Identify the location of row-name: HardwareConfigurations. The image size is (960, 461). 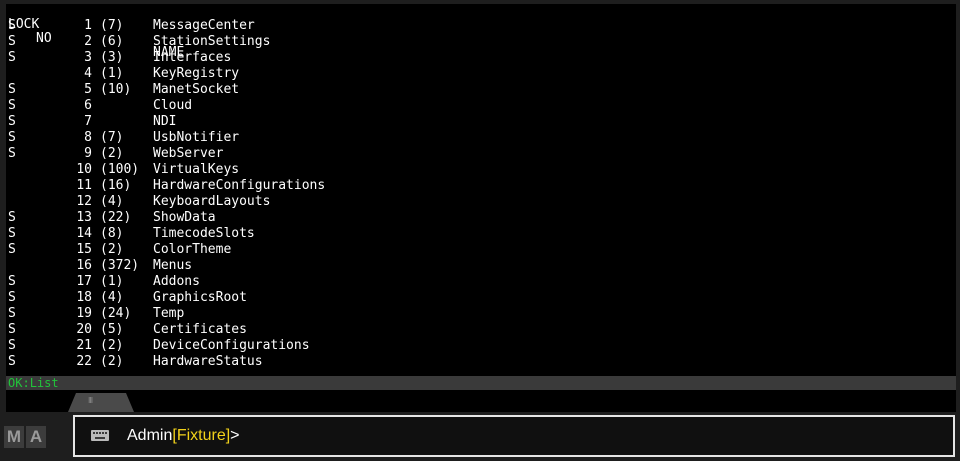
(239, 185).